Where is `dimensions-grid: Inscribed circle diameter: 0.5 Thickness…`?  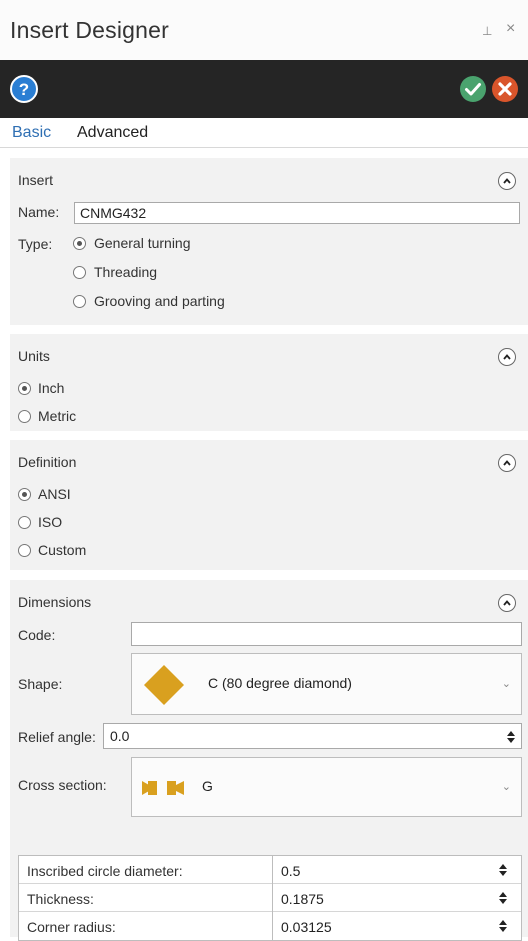
dimensions-grid: Inscribed circle diameter: 0.5 Thickness… is located at coordinates (270, 898).